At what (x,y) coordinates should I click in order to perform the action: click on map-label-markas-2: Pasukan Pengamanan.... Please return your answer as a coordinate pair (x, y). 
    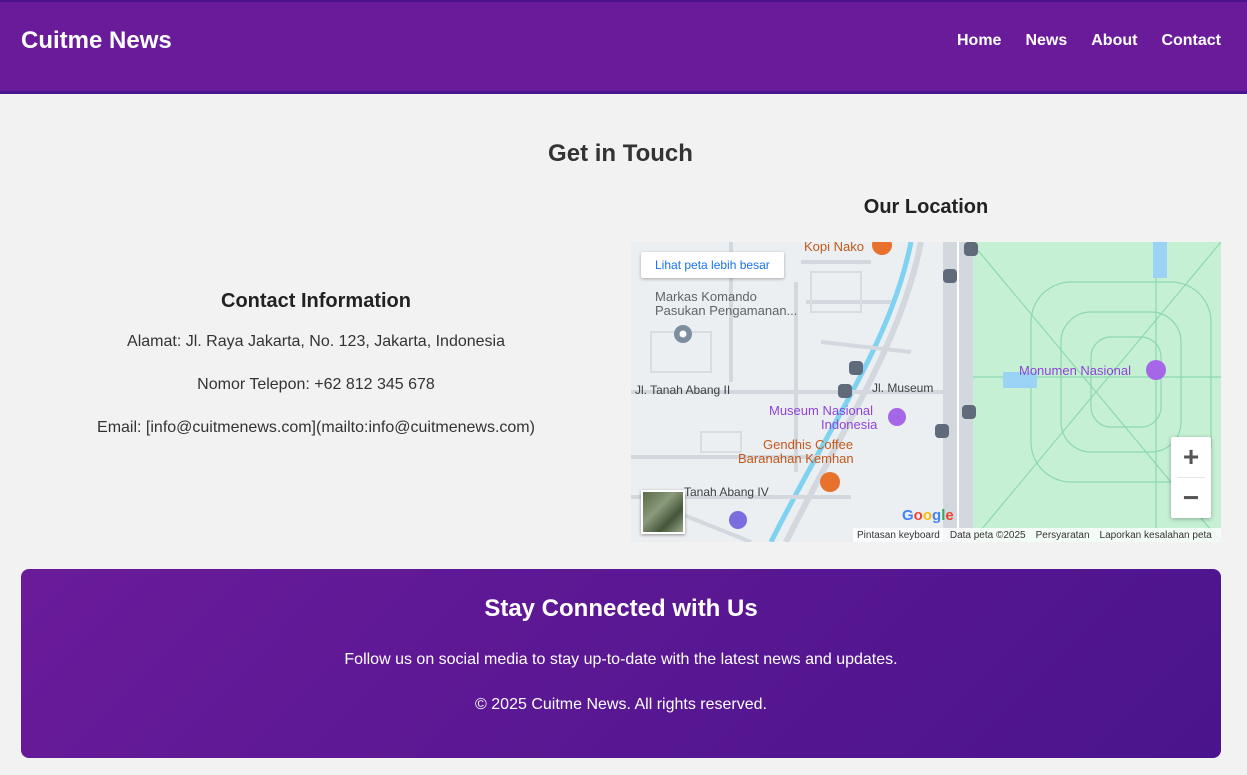
    Looking at the image, I should click on (726, 310).